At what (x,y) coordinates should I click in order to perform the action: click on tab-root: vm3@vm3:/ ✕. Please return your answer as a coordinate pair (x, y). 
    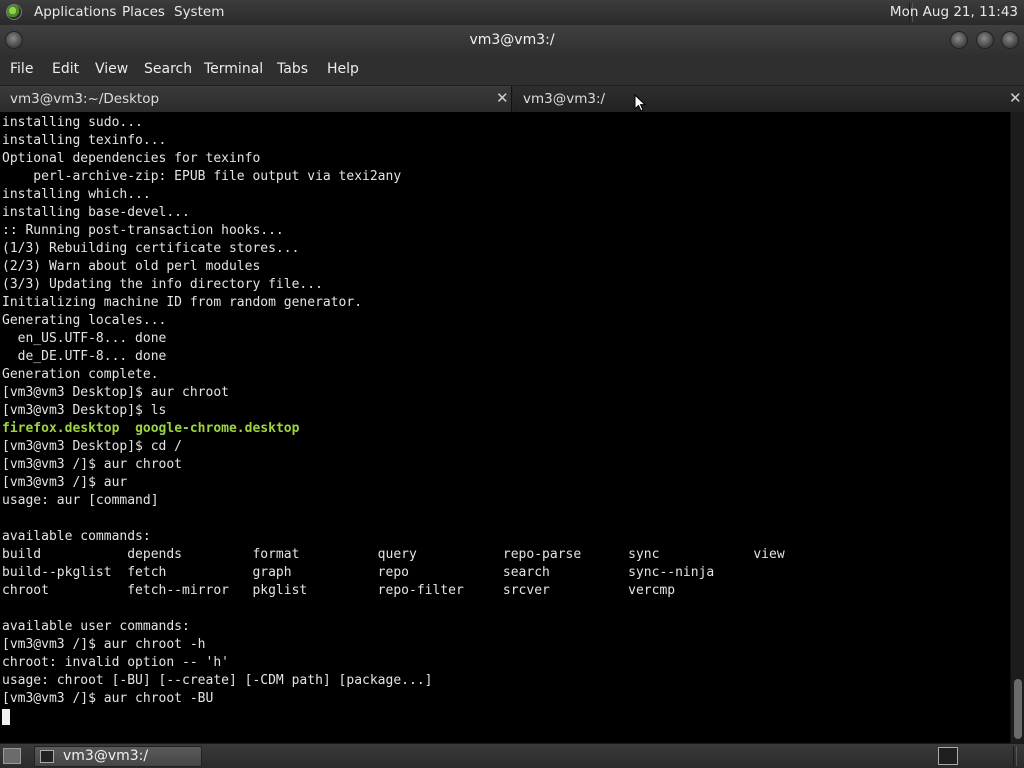
    Looking at the image, I should click on (768, 99).